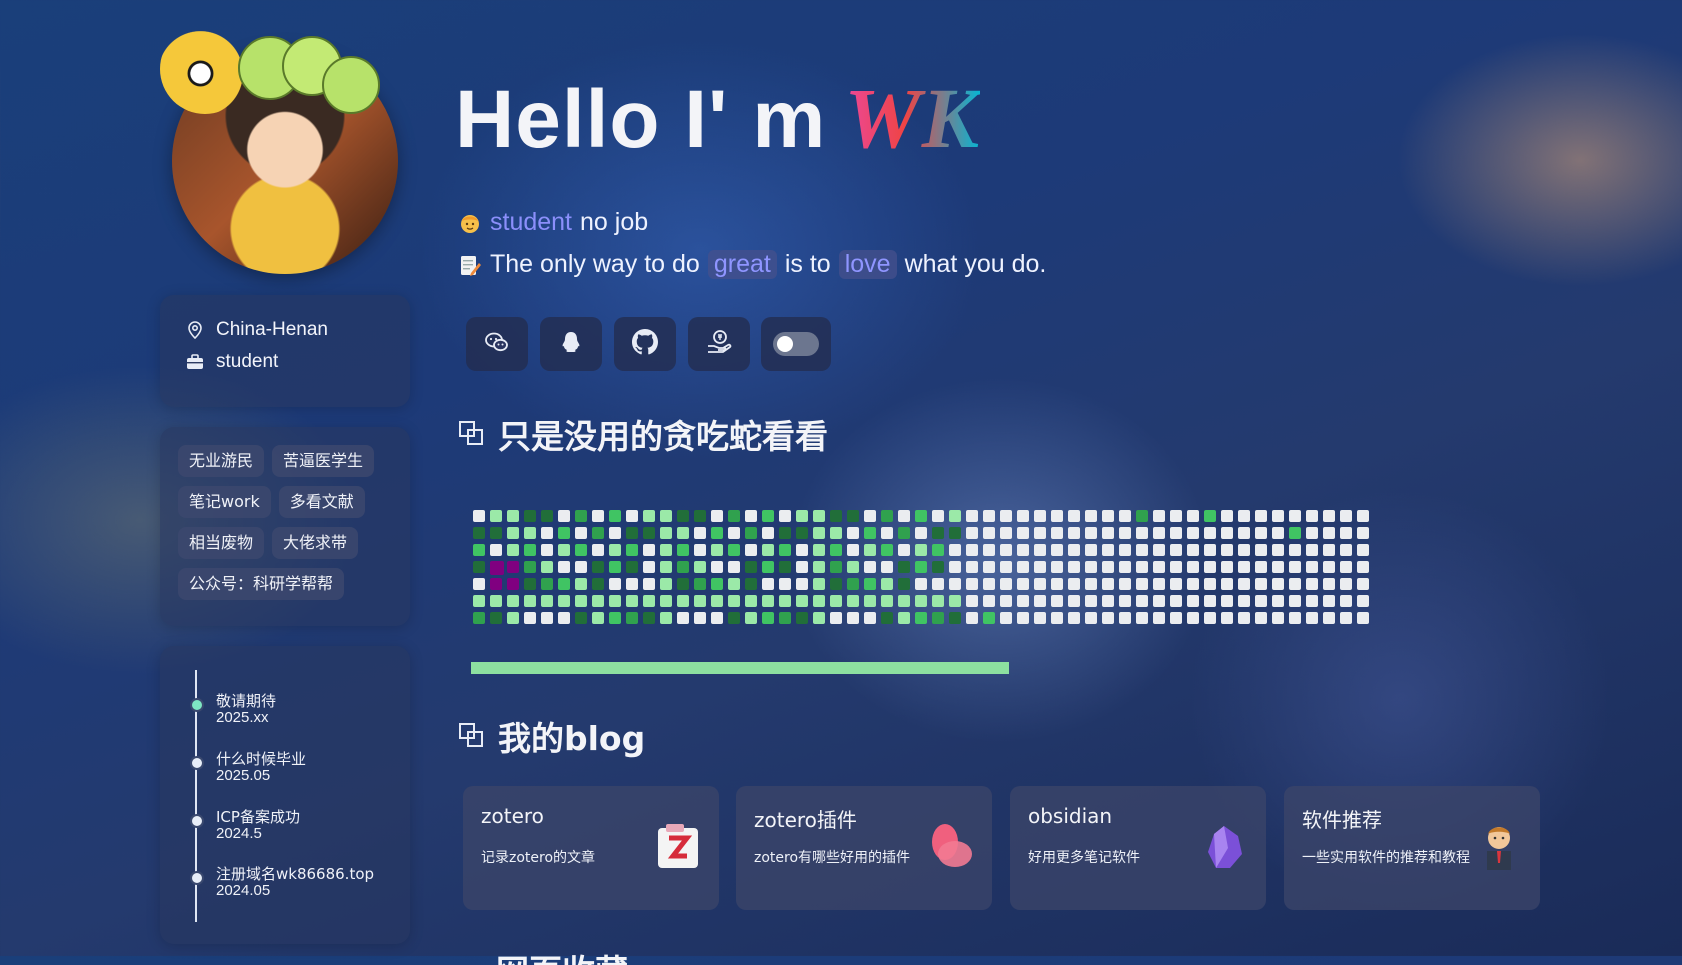 The height and width of the screenshot is (965, 1682). I want to click on timeline-title: 敬请期待, so click(246, 701).